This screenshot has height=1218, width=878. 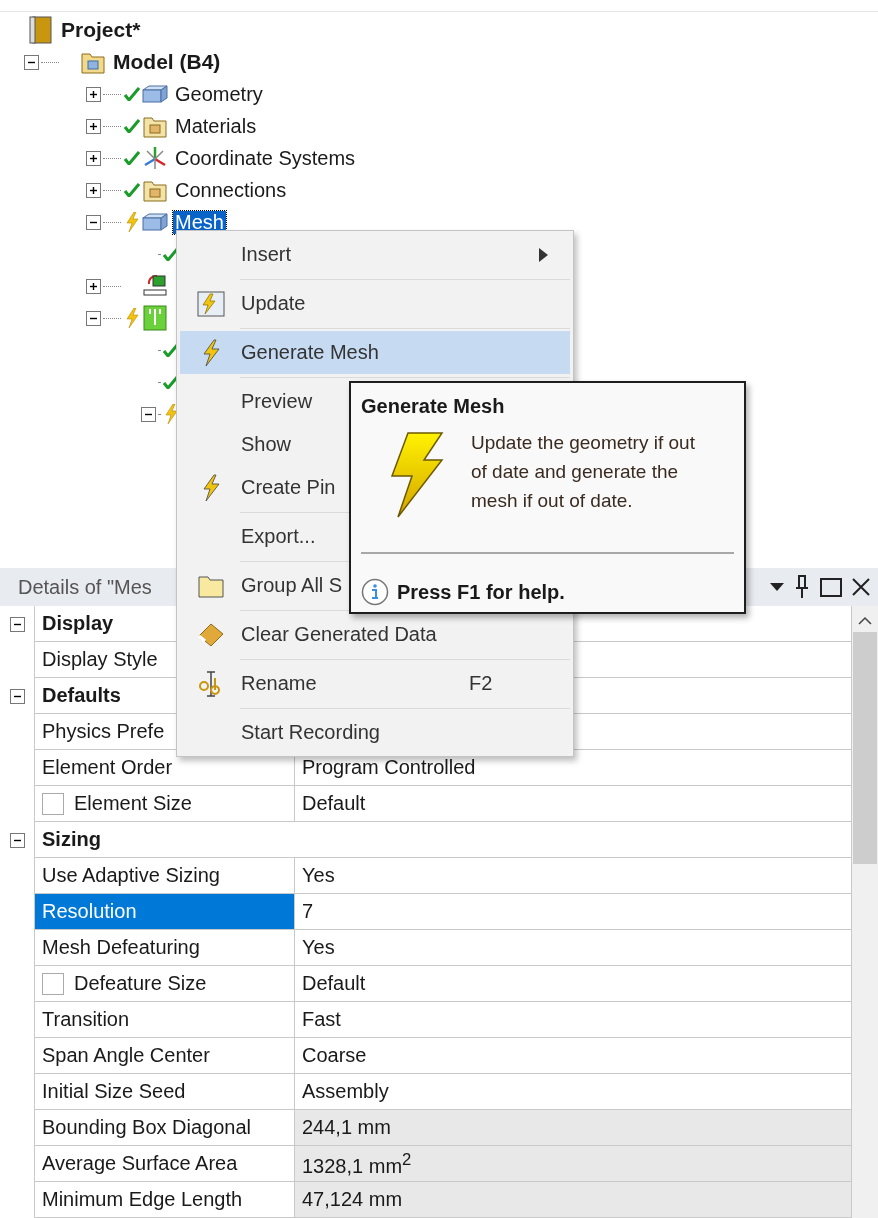 What do you see at coordinates (140, 983) in the screenshot?
I see `property-label: Defeature Size` at bounding box center [140, 983].